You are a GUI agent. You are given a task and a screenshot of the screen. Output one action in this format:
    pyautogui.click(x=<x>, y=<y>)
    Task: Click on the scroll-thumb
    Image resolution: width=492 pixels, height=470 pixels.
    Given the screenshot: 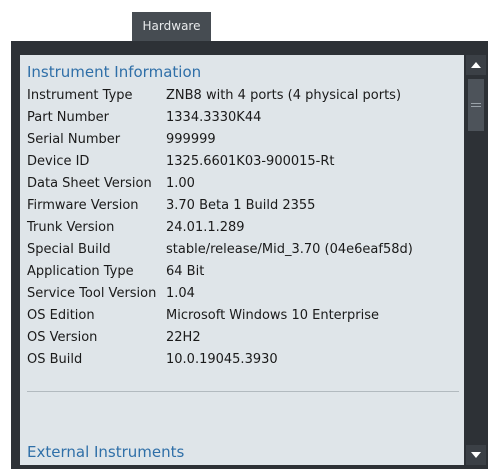 What is the action you would take?
    pyautogui.click(x=476, y=105)
    